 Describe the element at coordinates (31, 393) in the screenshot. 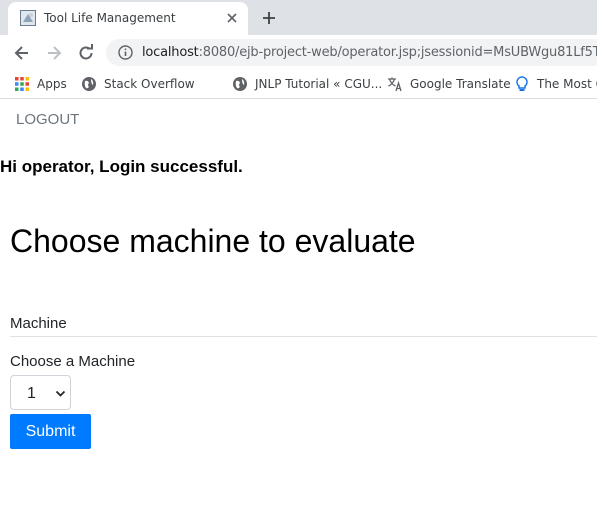

I see `machine-select-value: 1` at that location.